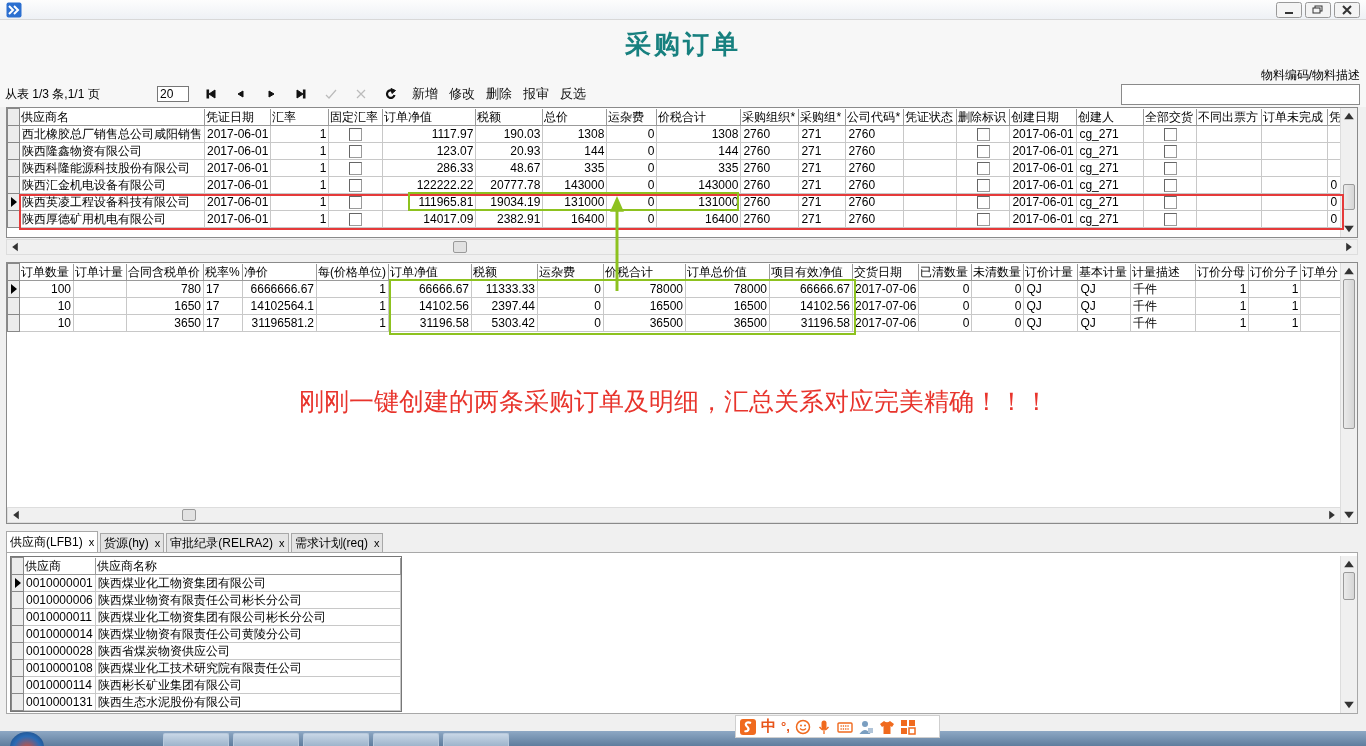 The image size is (1366, 746). Describe the element at coordinates (425, 94) in the screenshot. I see `toolbar-button: 新增` at that location.